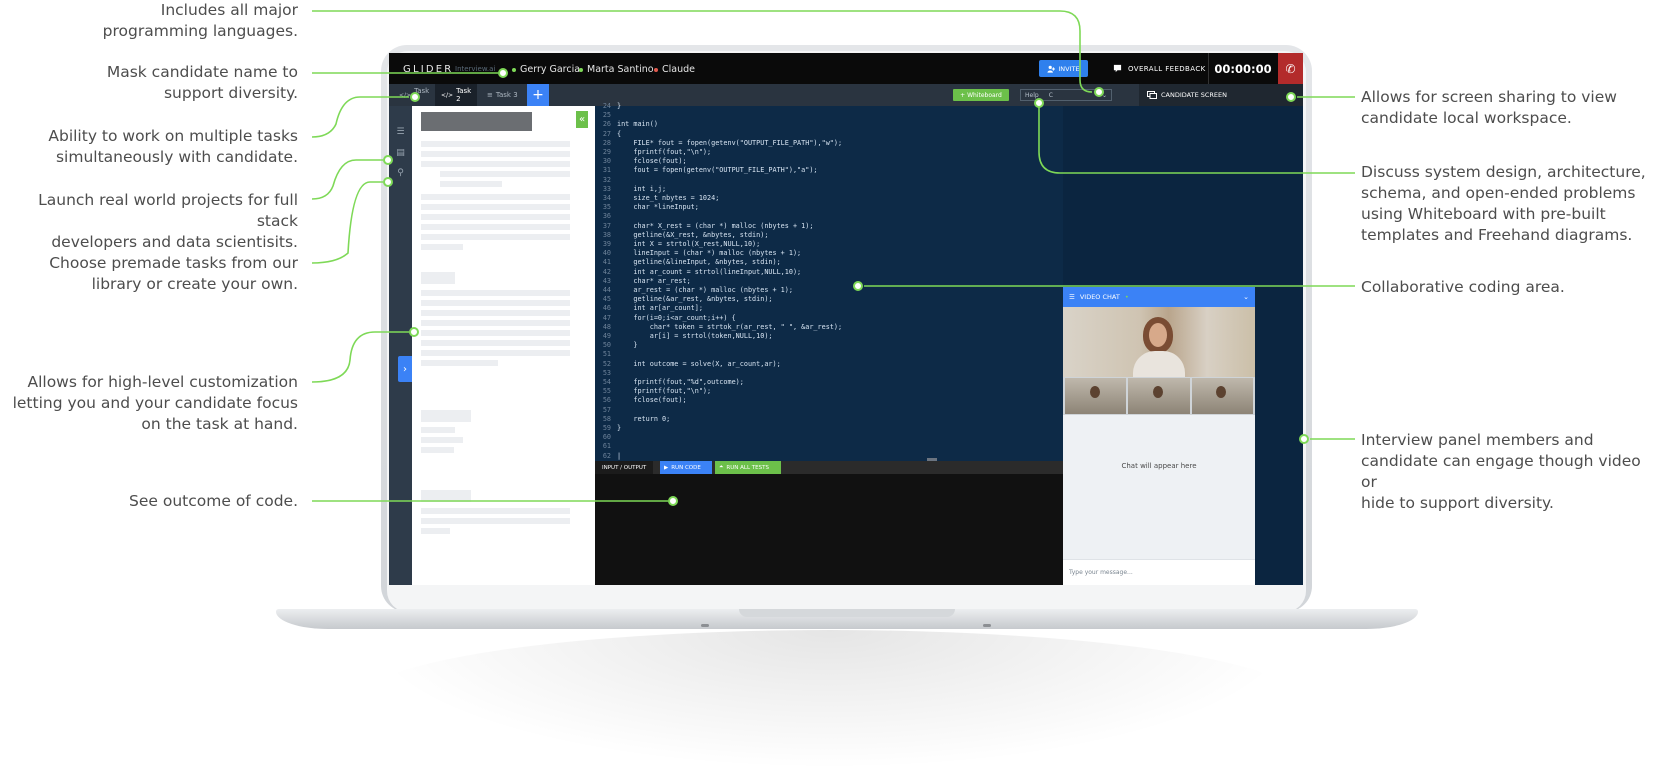 Image resolution: width=1661 pixels, height=780 pixels. What do you see at coordinates (669, 382) in the screenshot?
I see `code-line: 54 fprintf(fout,"%d",outcome);` at bounding box center [669, 382].